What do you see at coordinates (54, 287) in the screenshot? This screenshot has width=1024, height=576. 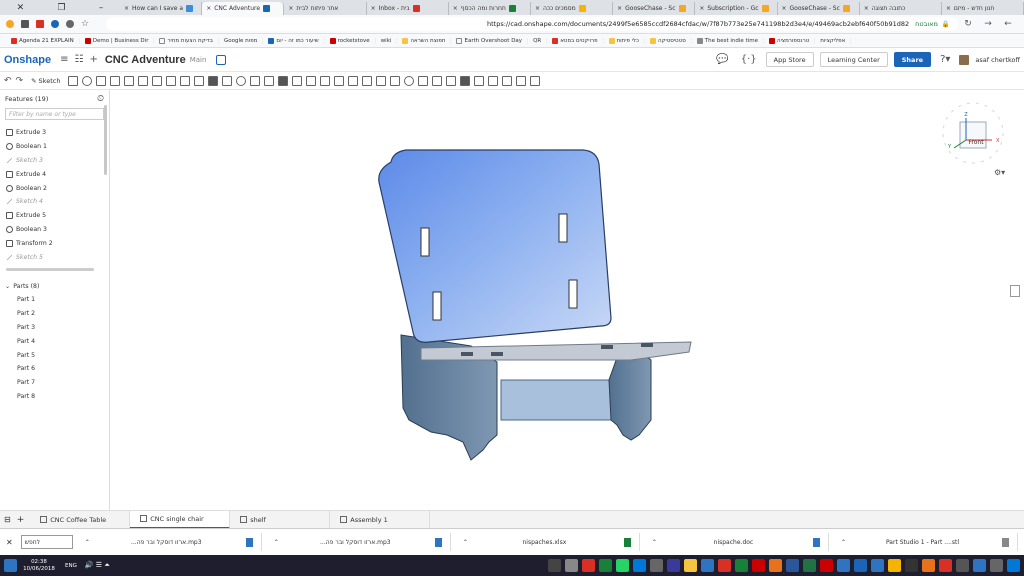 I see `parts-header: ⌄ Parts (8)` at bounding box center [54, 287].